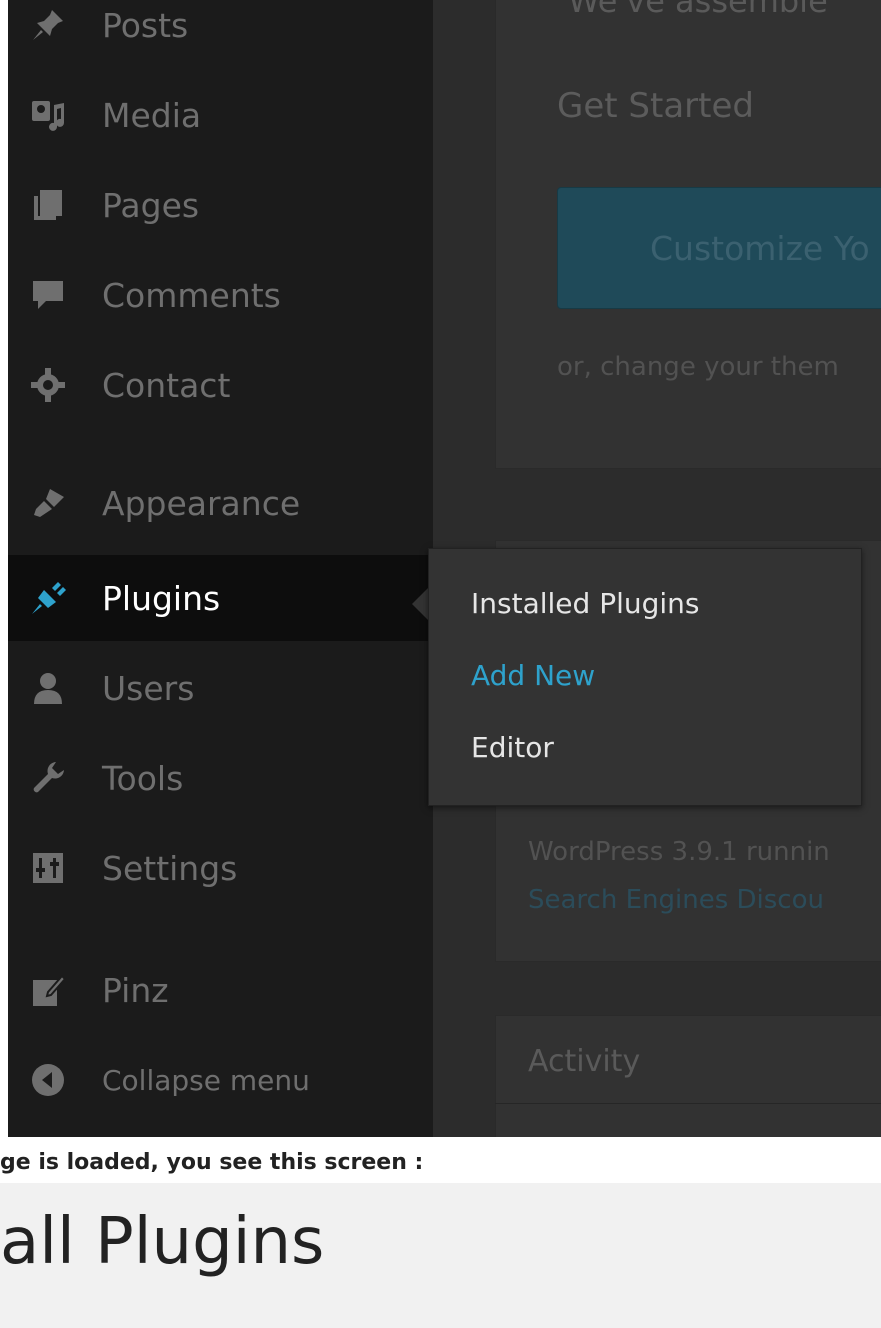 The width and height of the screenshot is (881, 1328). Describe the element at coordinates (655, 106) in the screenshot. I see `get-started-heading: Get Started` at that location.